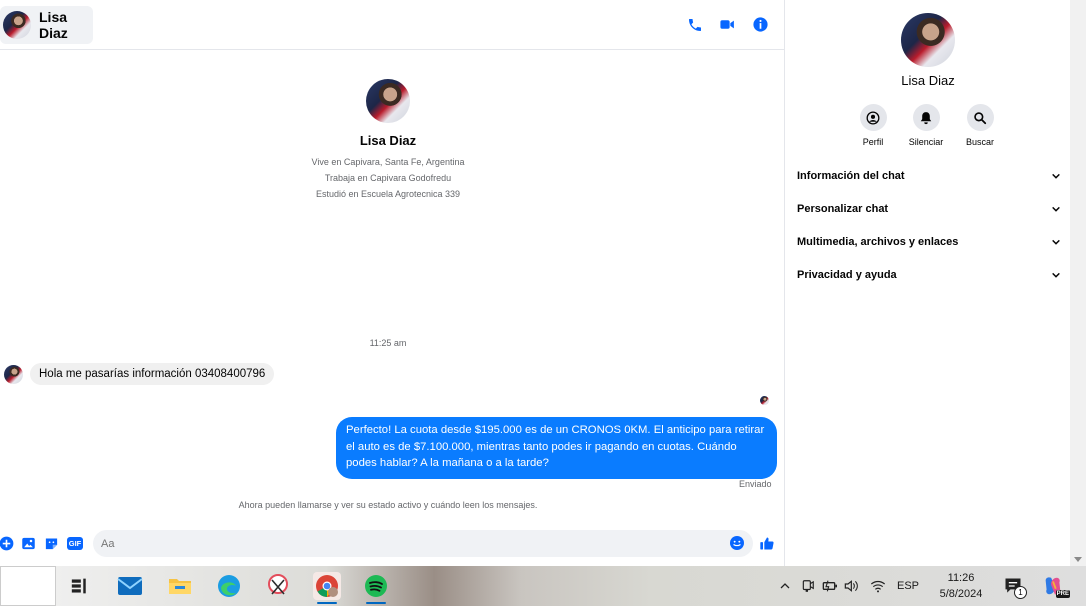 This screenshot has width=1086, height=606. I want to click on contact-name: Lisa Diaz, so click(53, 25).